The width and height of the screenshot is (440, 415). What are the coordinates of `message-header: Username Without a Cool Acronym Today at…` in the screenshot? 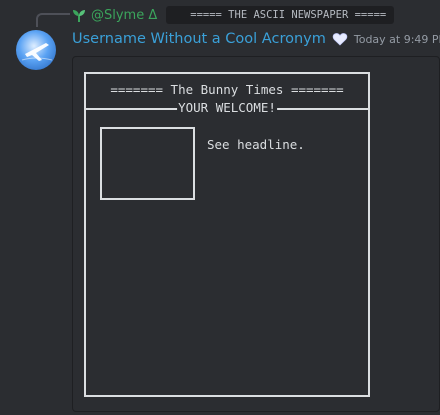 It's located at (256, 39).